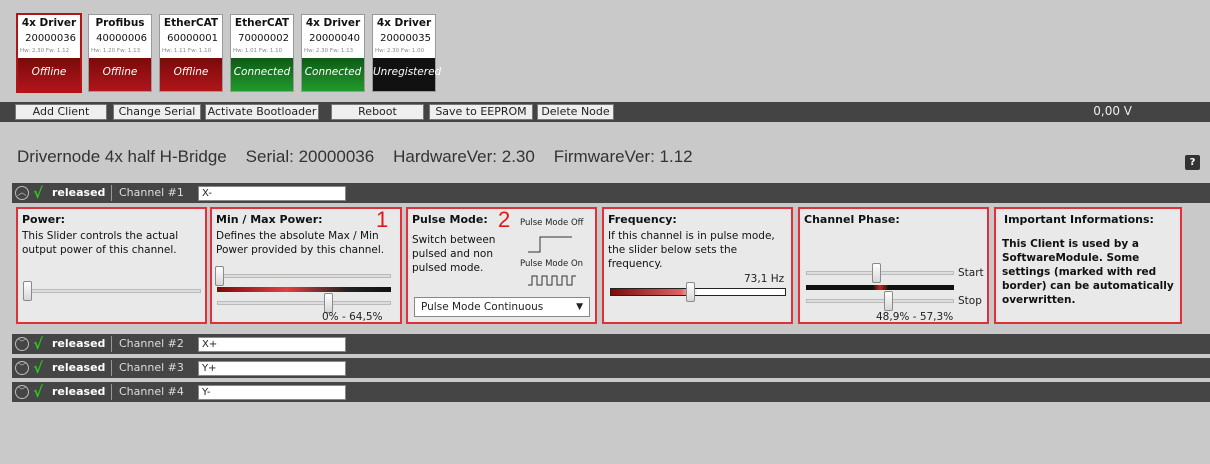  I want to click on pulse-on-label: Pulse Mode On, so click(552, 264).